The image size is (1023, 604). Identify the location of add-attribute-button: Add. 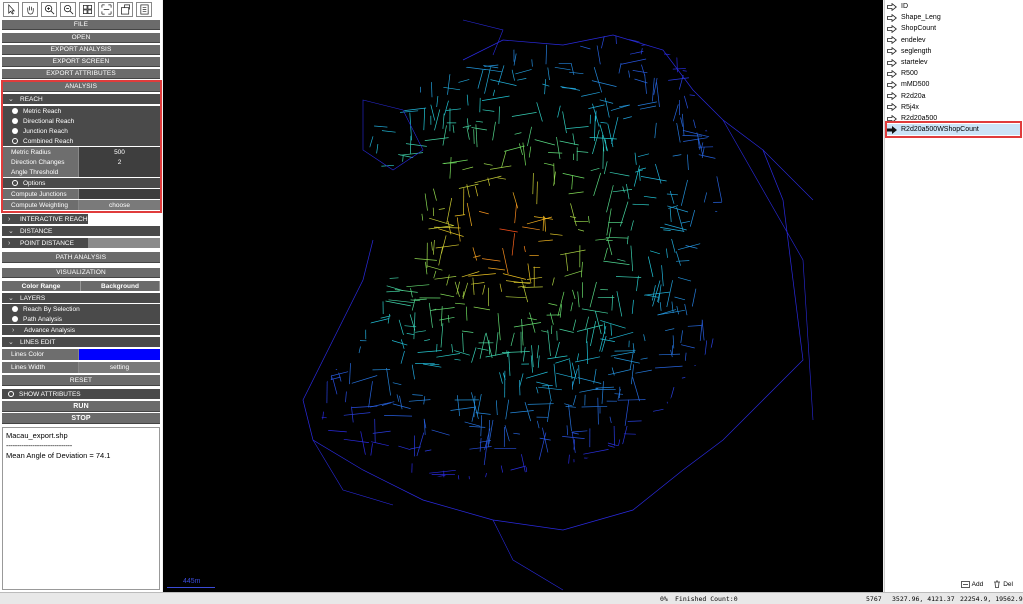
(971, 584).